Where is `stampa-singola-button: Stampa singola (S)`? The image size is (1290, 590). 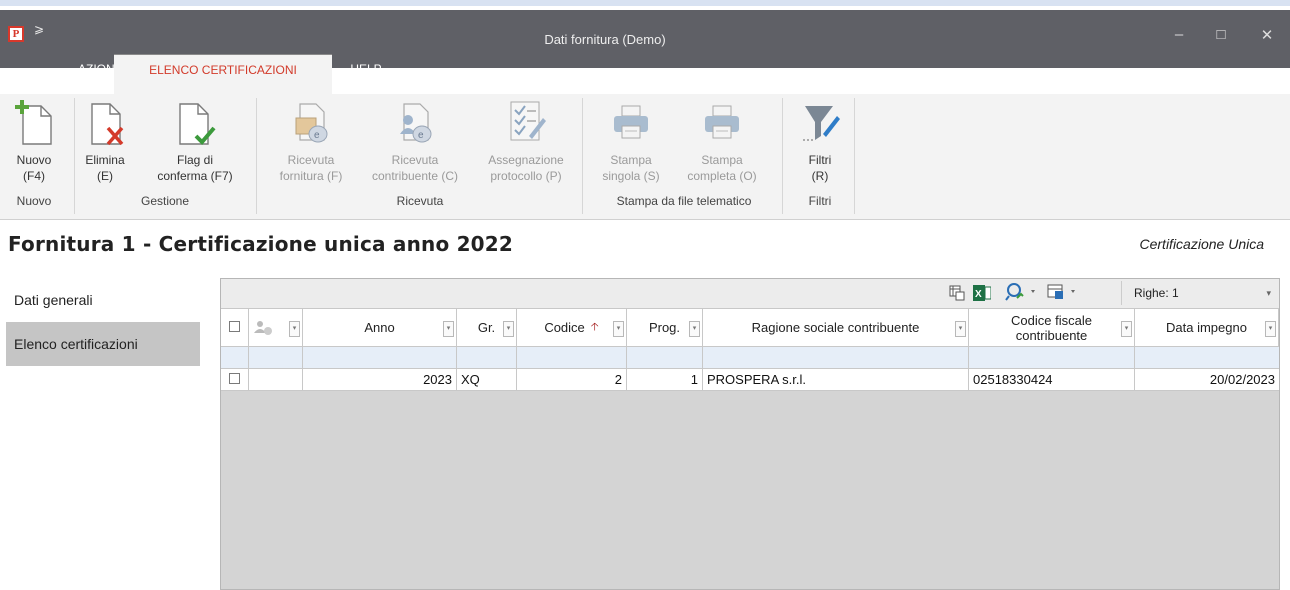 stampa-singola-button: Stampa singola (S) is located at coordinates (631, 142).